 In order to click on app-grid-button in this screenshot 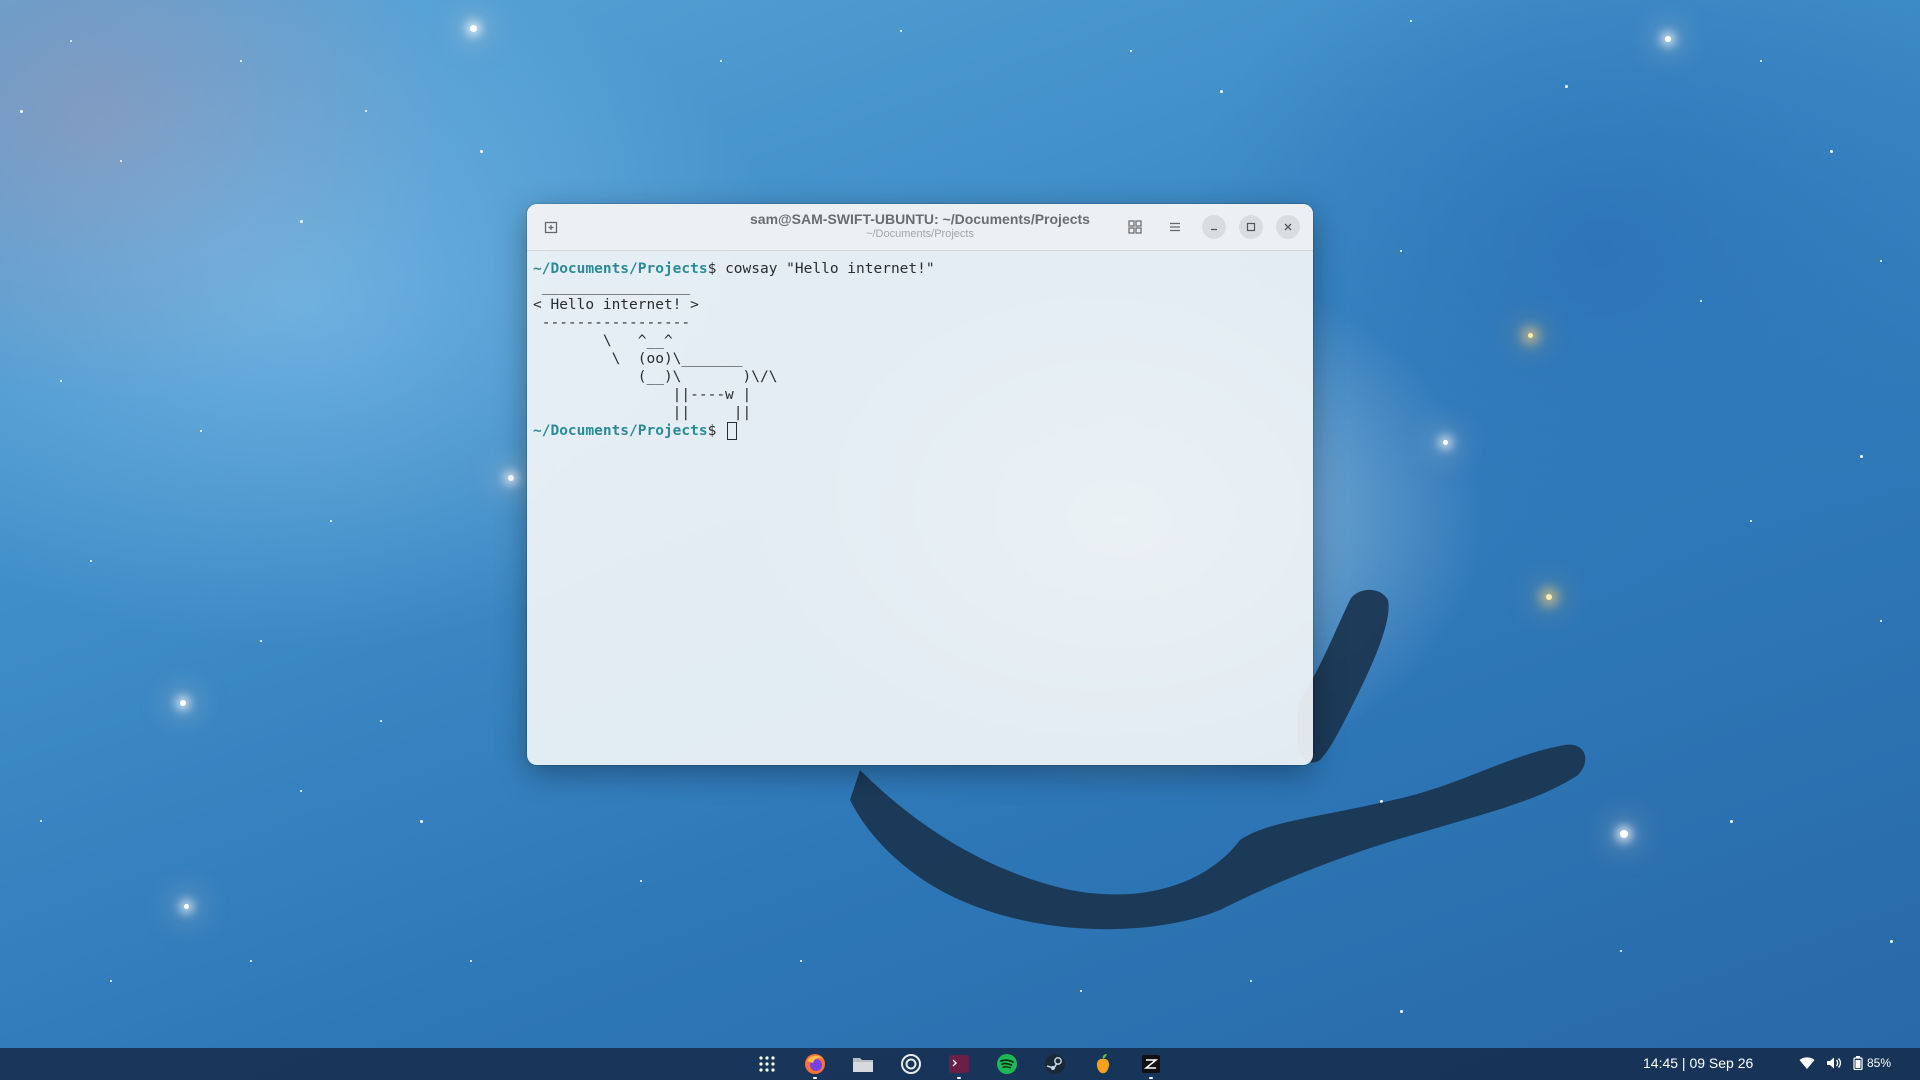, I will do `click(767, 1064)`.